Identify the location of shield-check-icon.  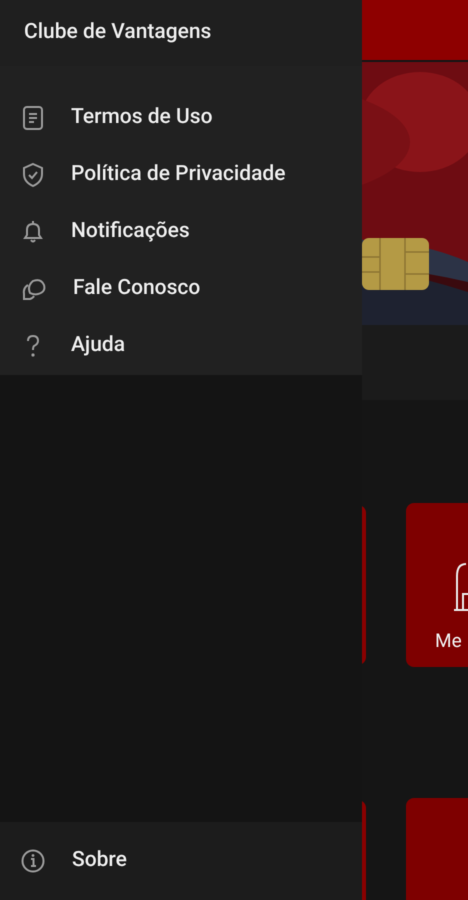
(33, 175).